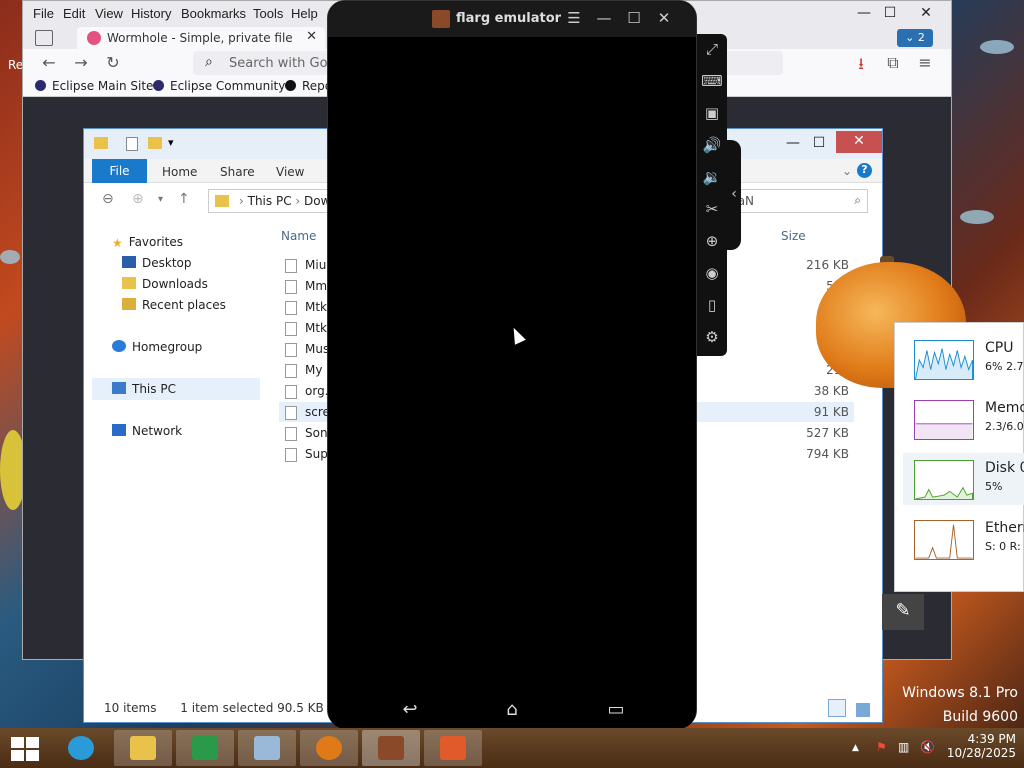 This screenshot has width=1024, height=768. What do you see at coordinates (837, 708) in the screenshot?
I see `details-view-icon` at bounding box center [837, 708].